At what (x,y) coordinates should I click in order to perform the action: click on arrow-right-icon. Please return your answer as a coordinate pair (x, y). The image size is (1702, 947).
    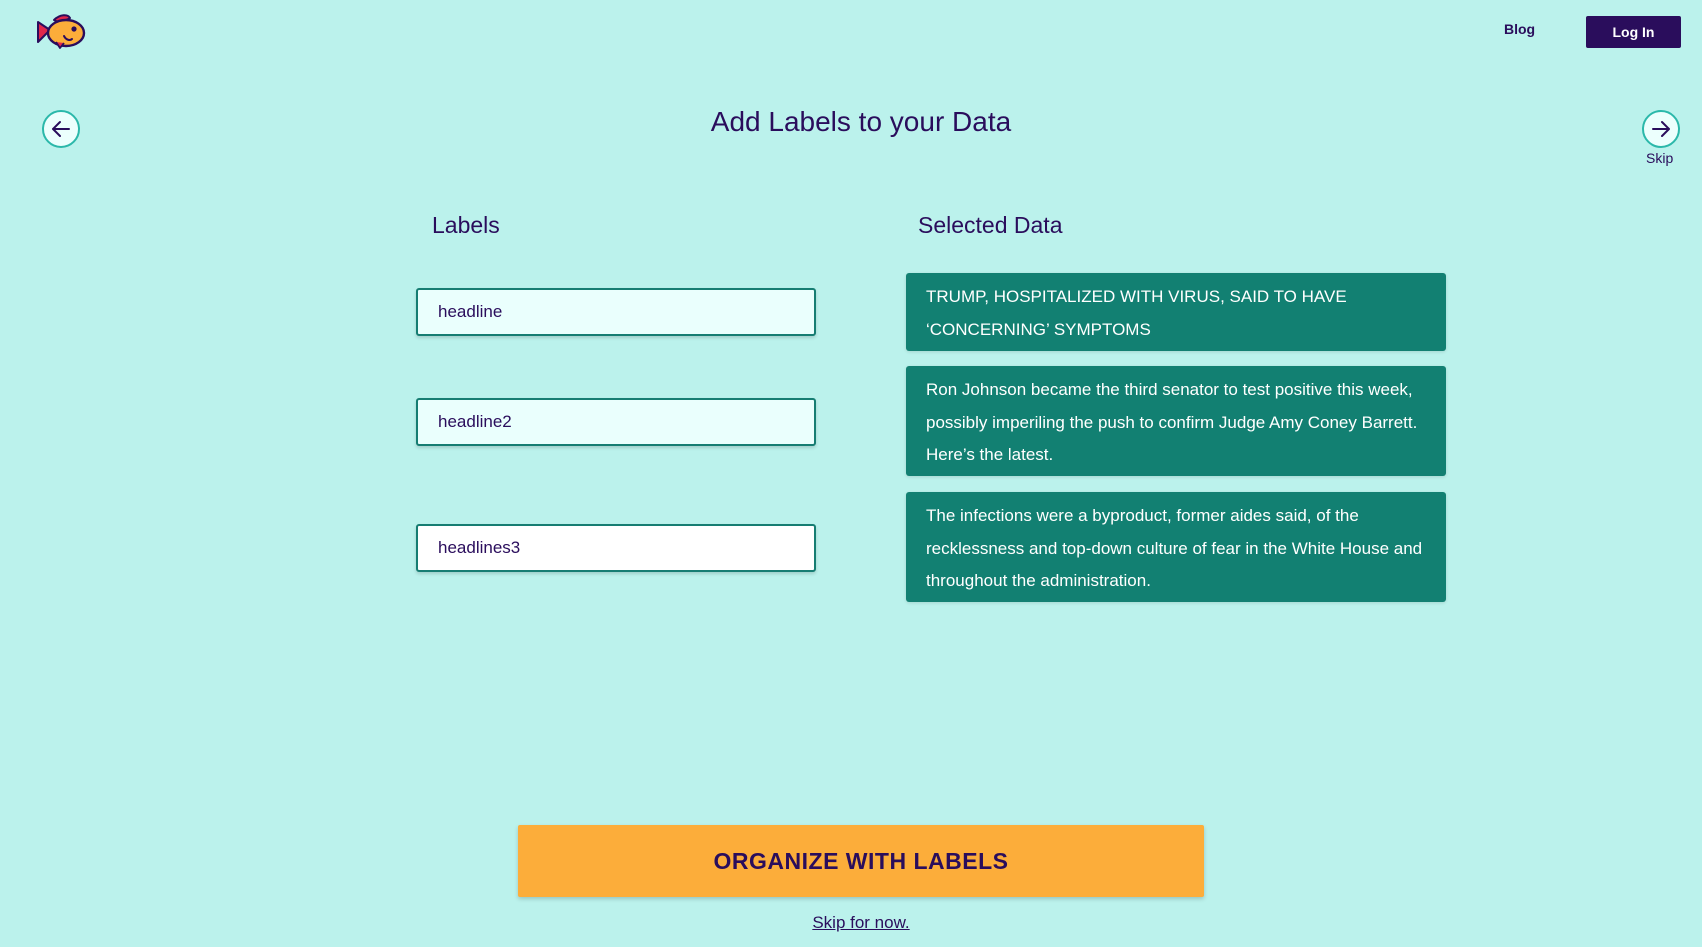
    Looking at the image, I should click on (1661, 129).